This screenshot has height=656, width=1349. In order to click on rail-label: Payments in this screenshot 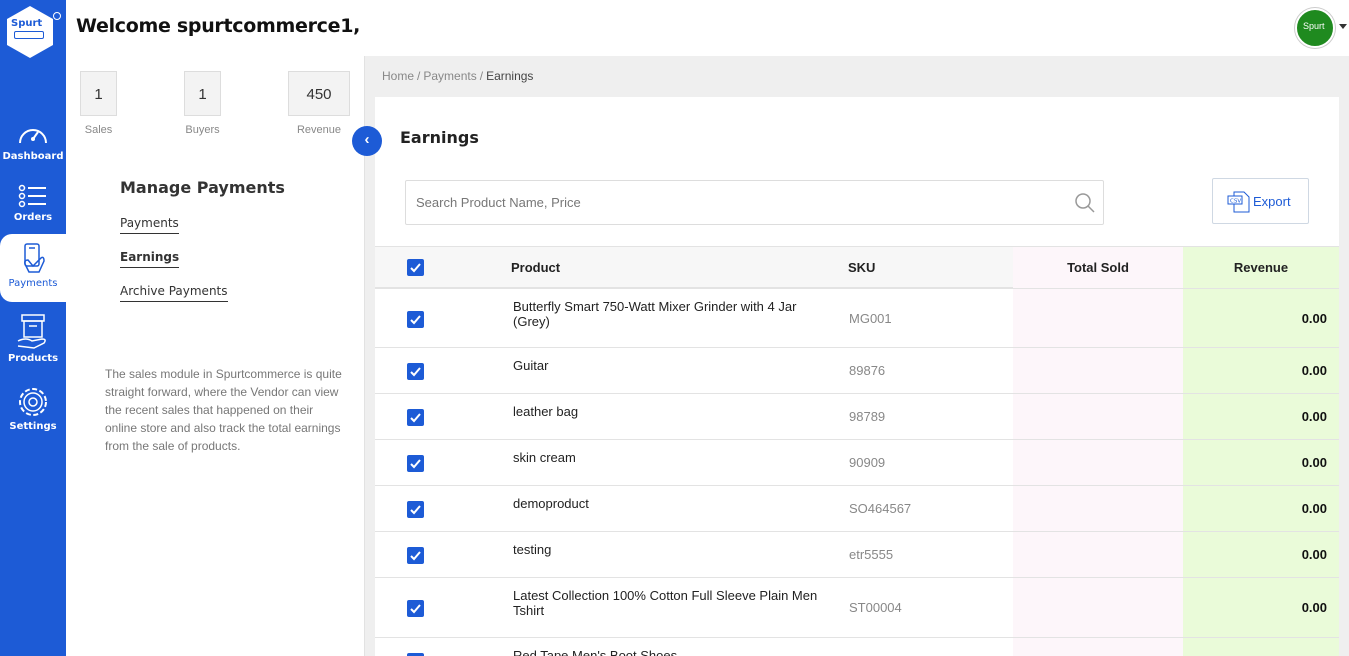, I will do `click(33, 283)`.